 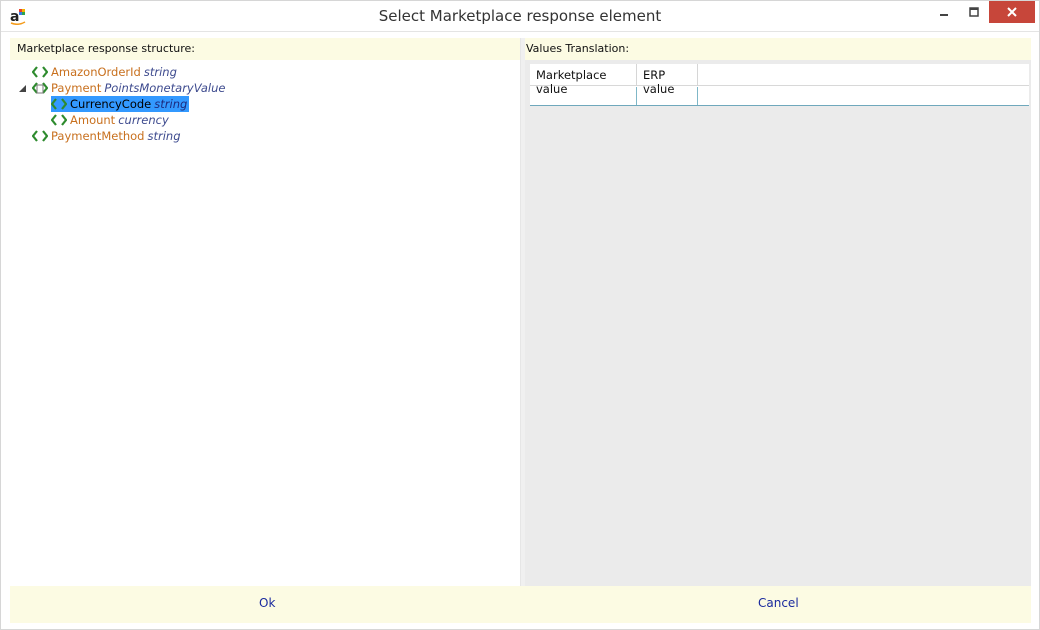 What do you see at coordinates (578, 48) in the screenshot?
I see `values-translation-label: Values Translation:` at bounding box center [578, 48].